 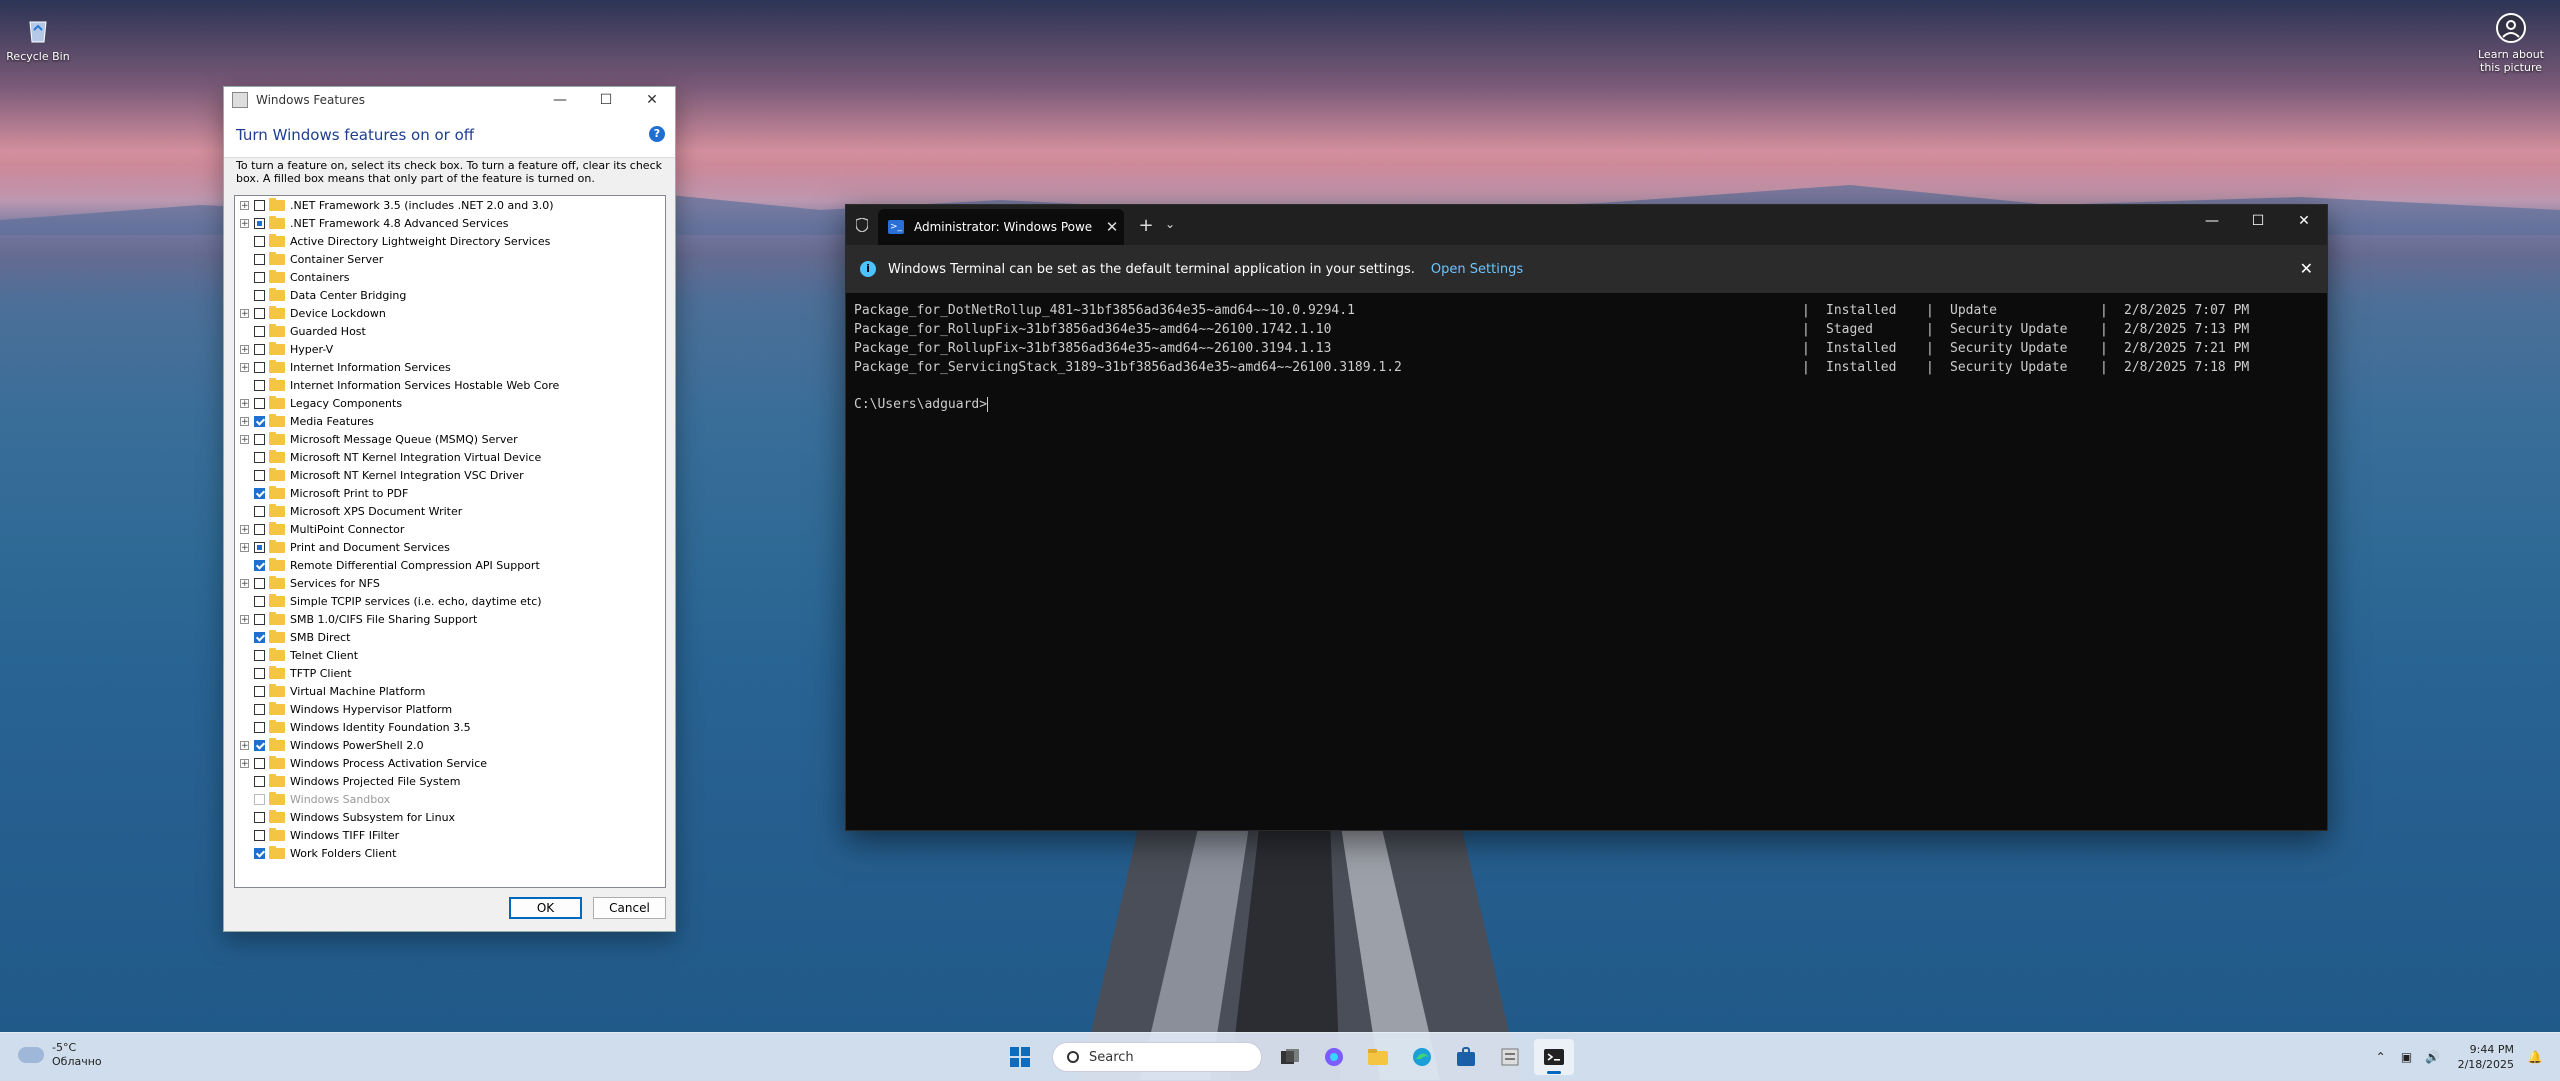 I want to click on feature-row: Virtual Machine Platform, so click(x=450, y=691).